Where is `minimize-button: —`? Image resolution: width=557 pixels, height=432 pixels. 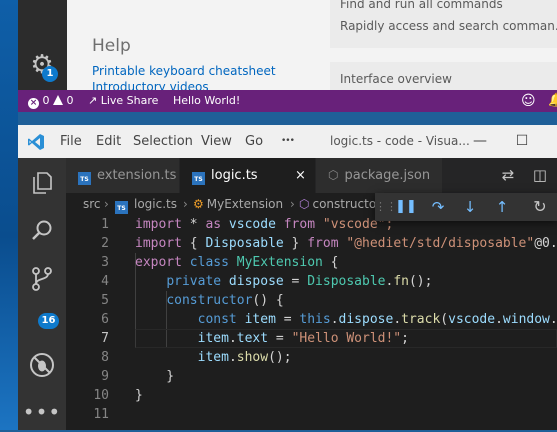 minimize-button: — is located at coordinates (480, 141).